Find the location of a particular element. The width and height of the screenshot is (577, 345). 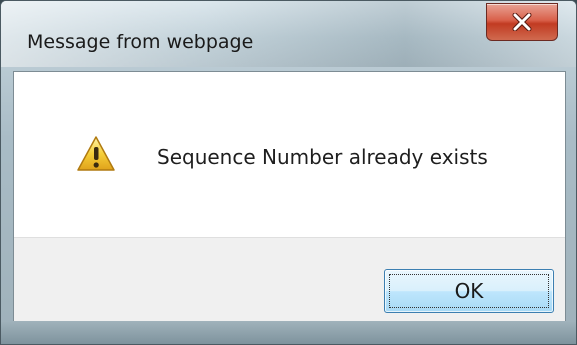

window-bottom-frame is located at coordinates (288, 333).